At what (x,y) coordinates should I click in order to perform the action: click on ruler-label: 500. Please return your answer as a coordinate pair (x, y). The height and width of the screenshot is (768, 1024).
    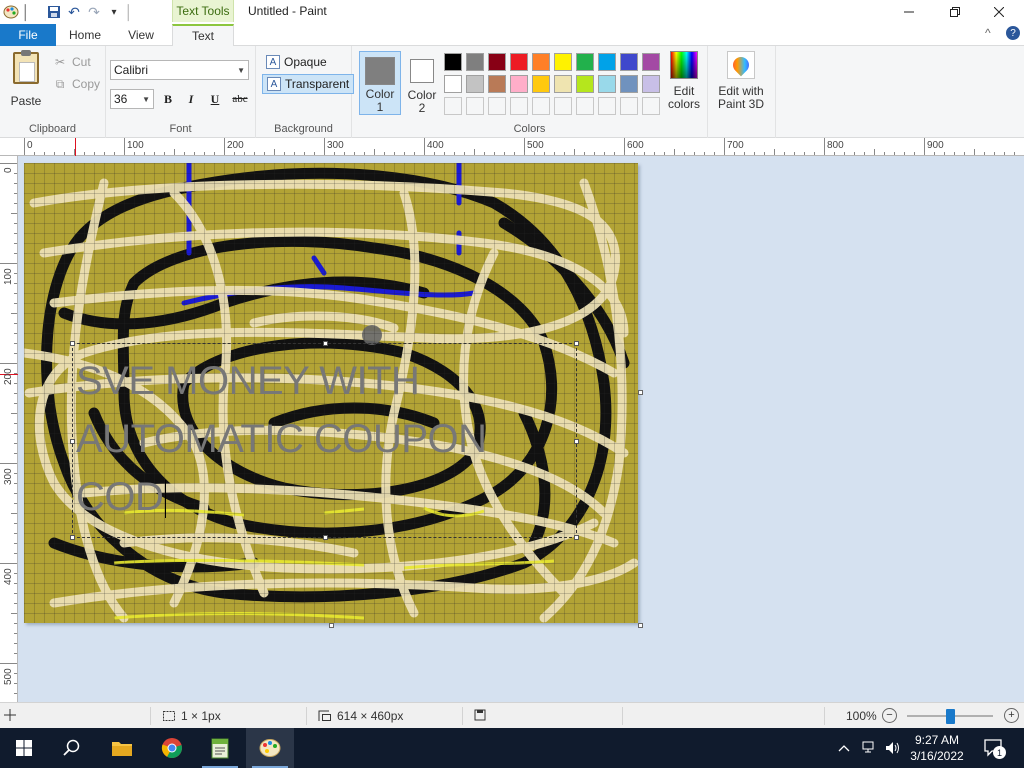
    Looking at the image, I should click on (535, 145).